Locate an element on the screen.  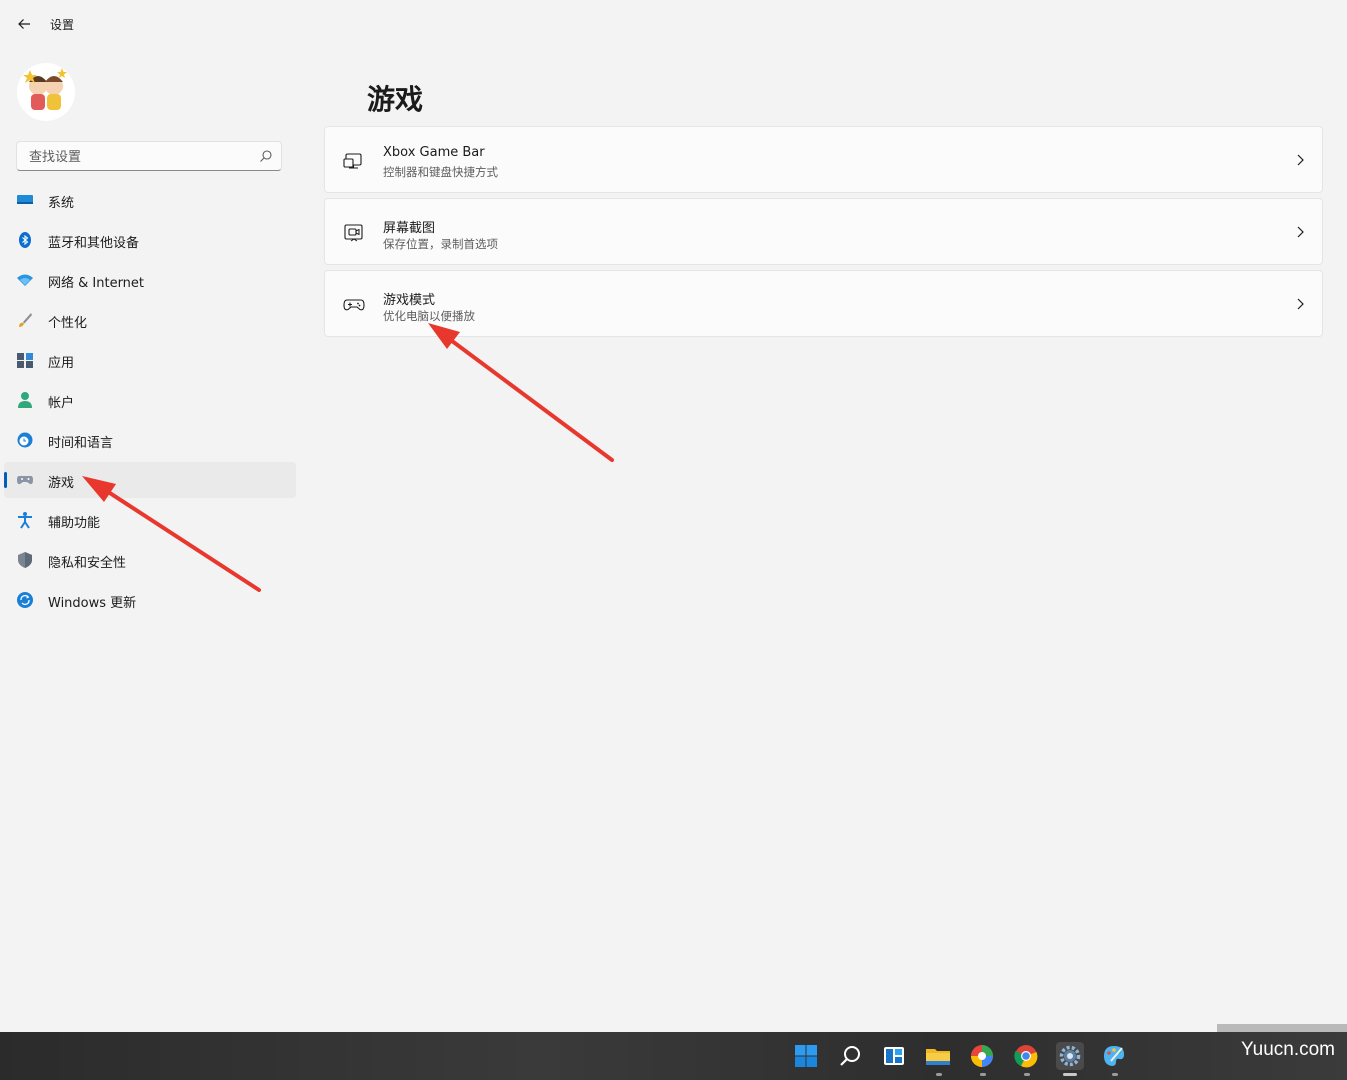
sidebar-item-label: 辅助功能 is located at coordinates (74, 523).